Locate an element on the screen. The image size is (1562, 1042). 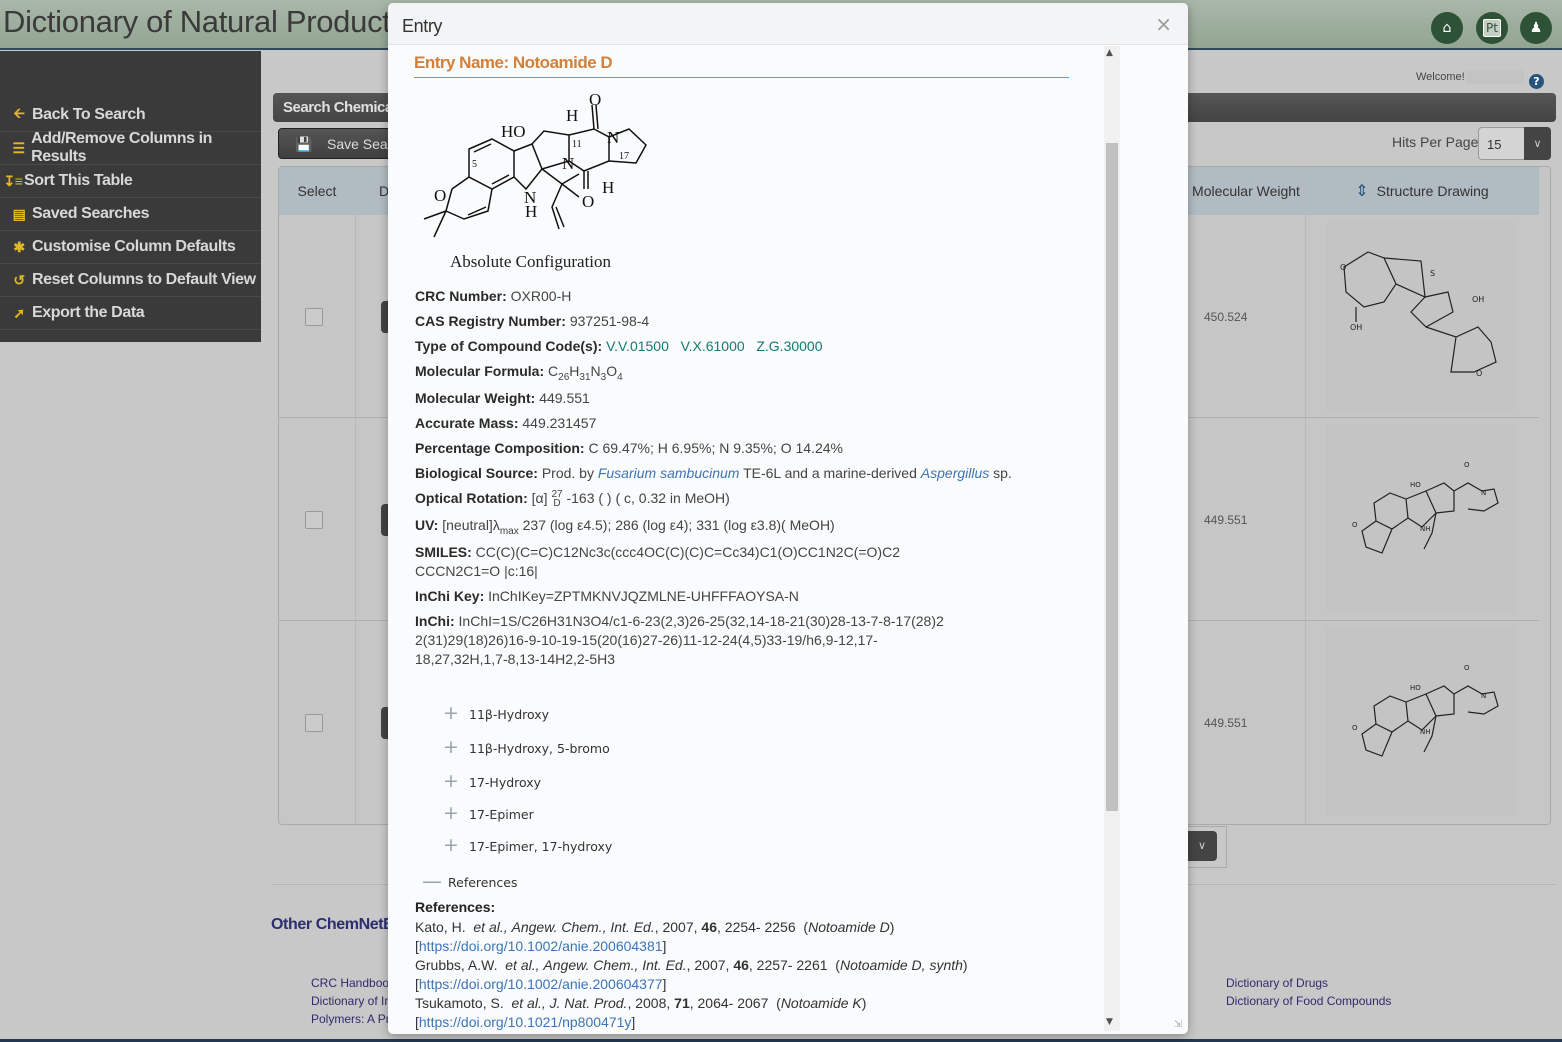
footer-link: Dictionary of Food Compounds is located at coordinates (1308, 1001).